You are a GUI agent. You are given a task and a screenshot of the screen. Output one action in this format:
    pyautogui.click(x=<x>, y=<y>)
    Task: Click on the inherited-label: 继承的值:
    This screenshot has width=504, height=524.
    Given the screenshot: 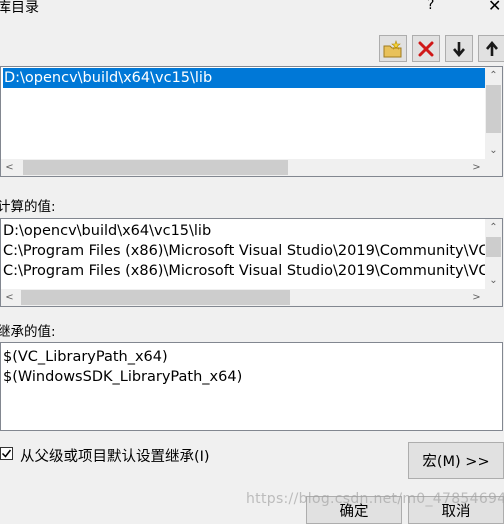 What is the action you would take?
    pyautogui.click(x=28, y=332)
    